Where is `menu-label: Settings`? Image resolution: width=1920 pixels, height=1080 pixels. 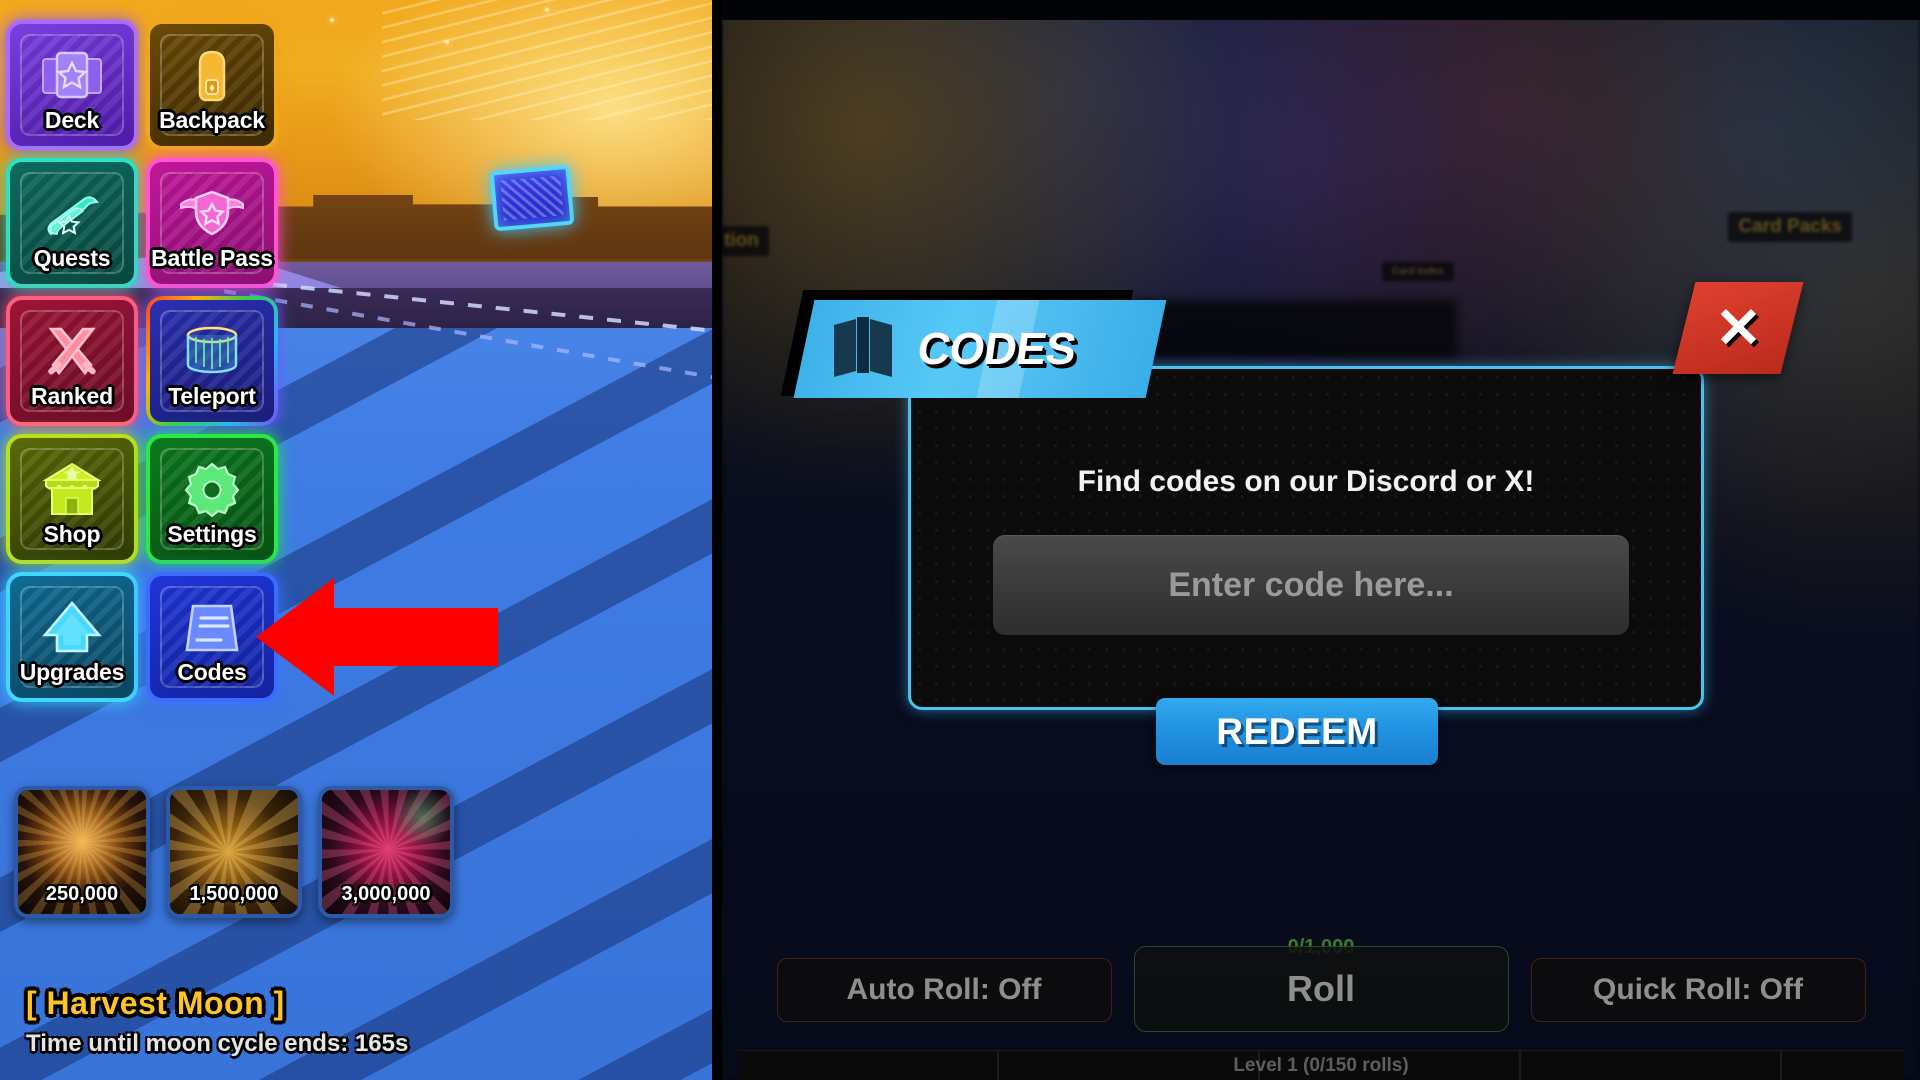 menu-label: Settings is located at coordinates (212, 534).